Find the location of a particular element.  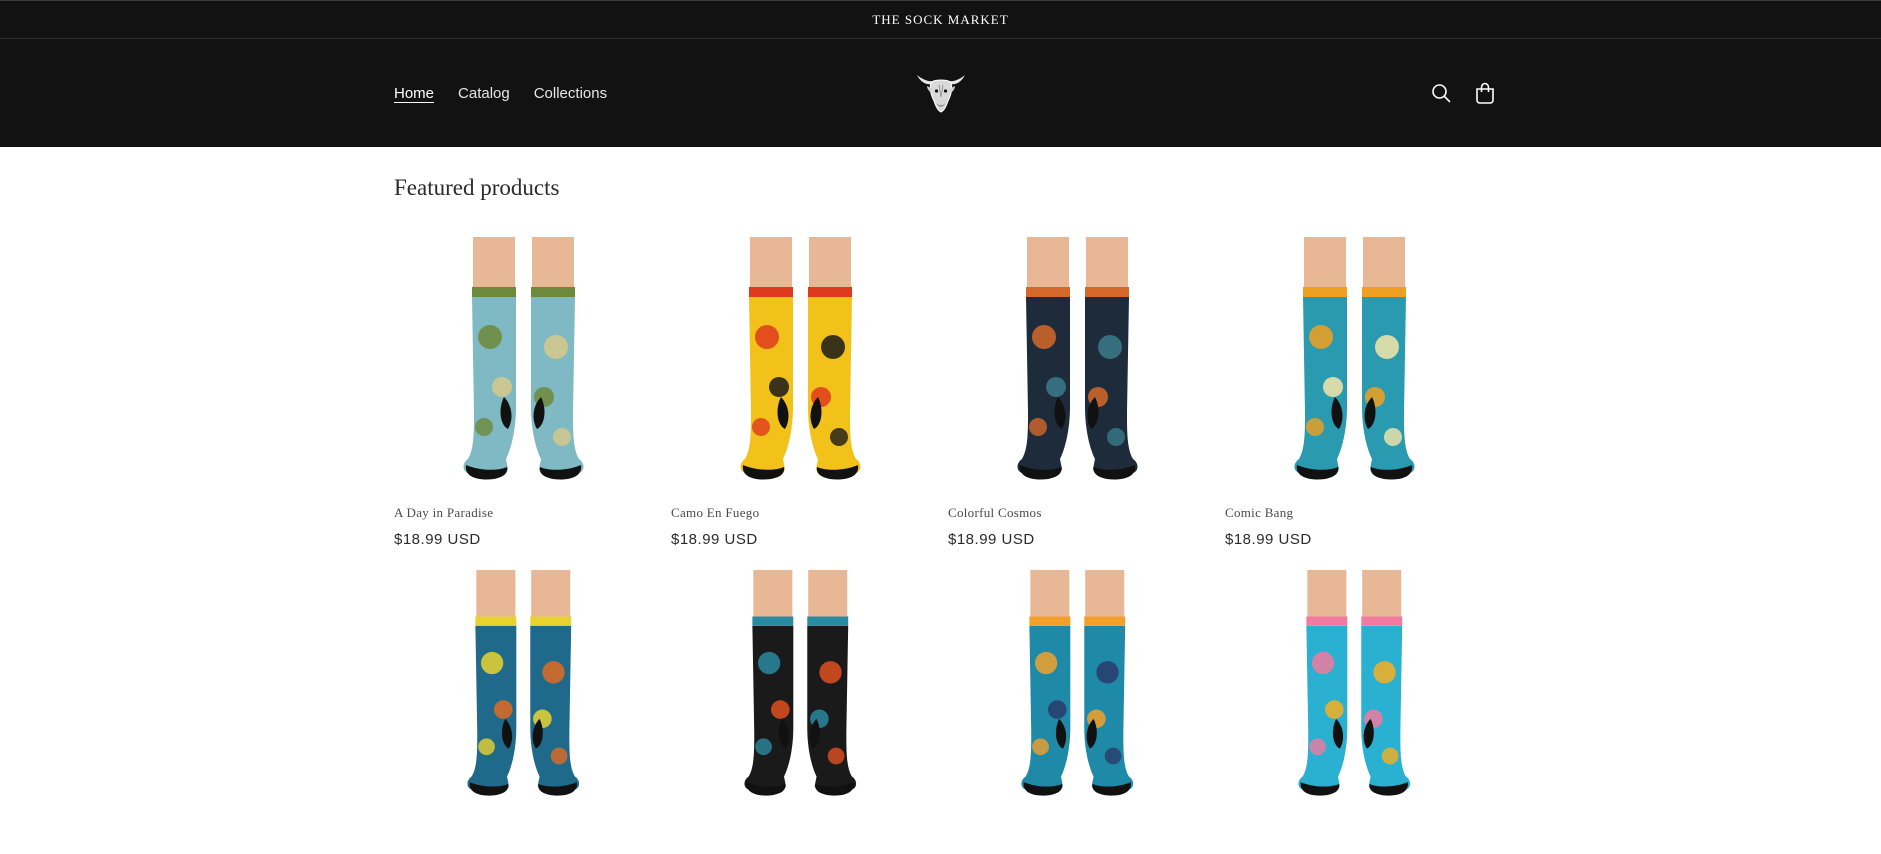

product-name: Colorful Cosmos is located at coordinates (1074, 513).